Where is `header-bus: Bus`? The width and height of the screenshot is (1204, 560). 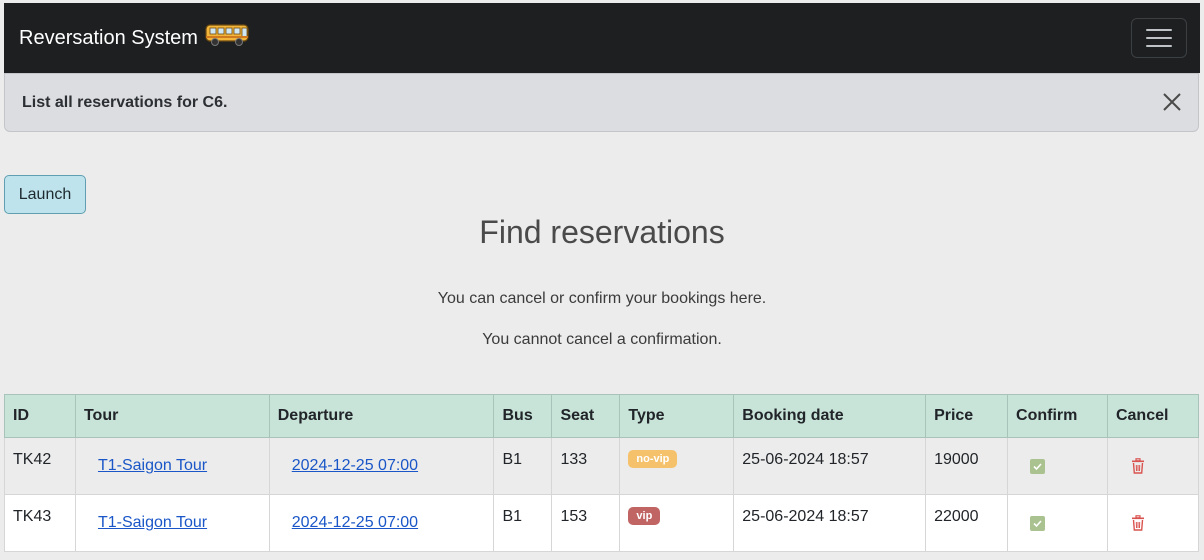 header-bus: Bus is located at coordinates (523, 416).